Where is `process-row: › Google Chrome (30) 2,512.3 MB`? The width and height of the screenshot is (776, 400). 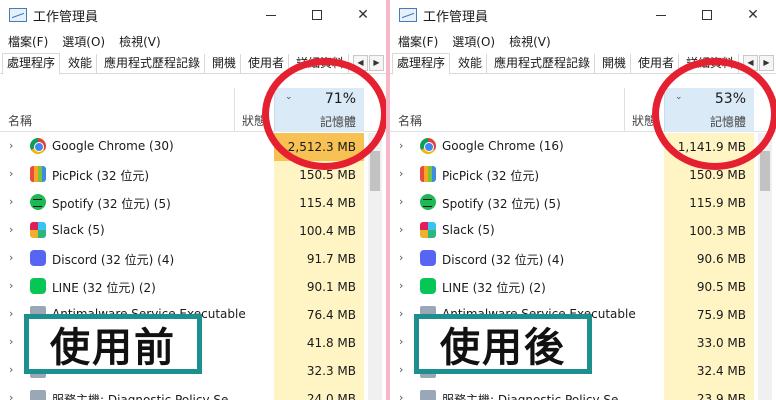
process-row: › Google Chrome (30) 2,512.3 MB is located at coordinates (193, 147).